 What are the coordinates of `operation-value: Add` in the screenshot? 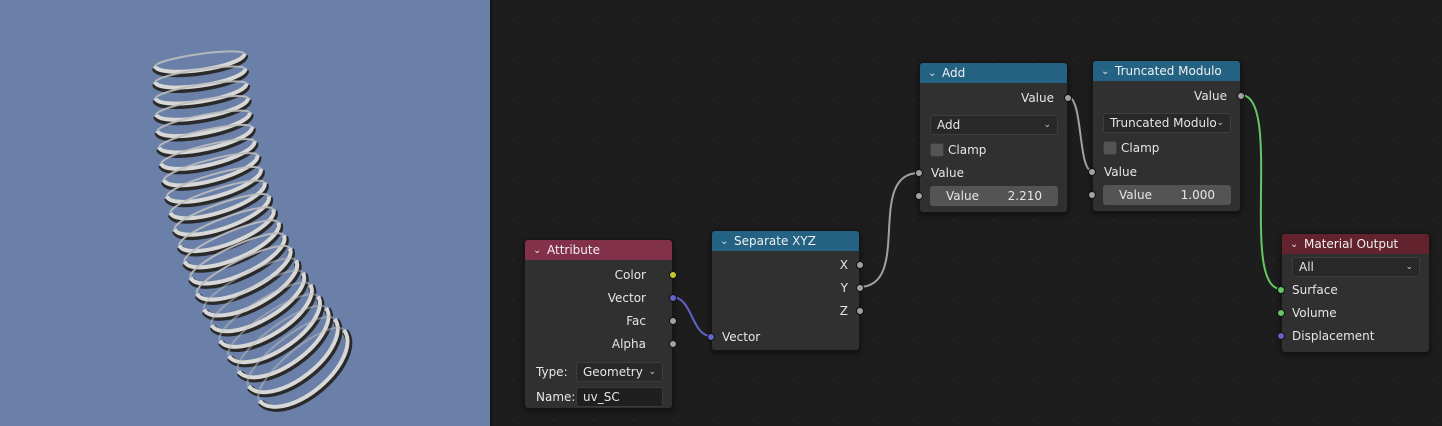 It's located at (949, 125).